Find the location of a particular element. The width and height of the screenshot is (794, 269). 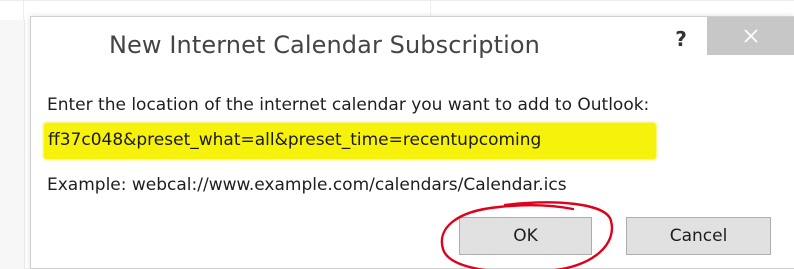

dialog-title: New Internet Calendar Subscription is located at coordinates (324, 45).